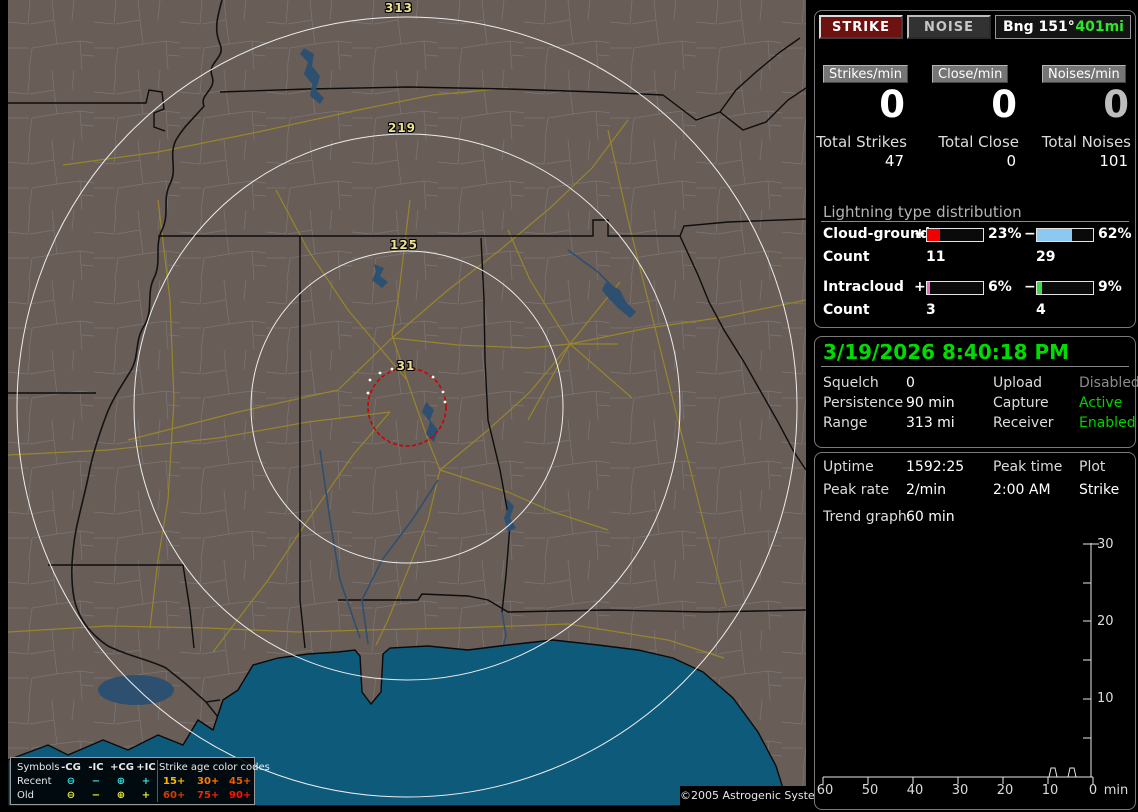 This screenshot has height=812, width=1138. What do you see at coordinates (38, 767) in the screenshot?
I see `legend-symbols-label: Symbols` at bounding box center [38, 767].